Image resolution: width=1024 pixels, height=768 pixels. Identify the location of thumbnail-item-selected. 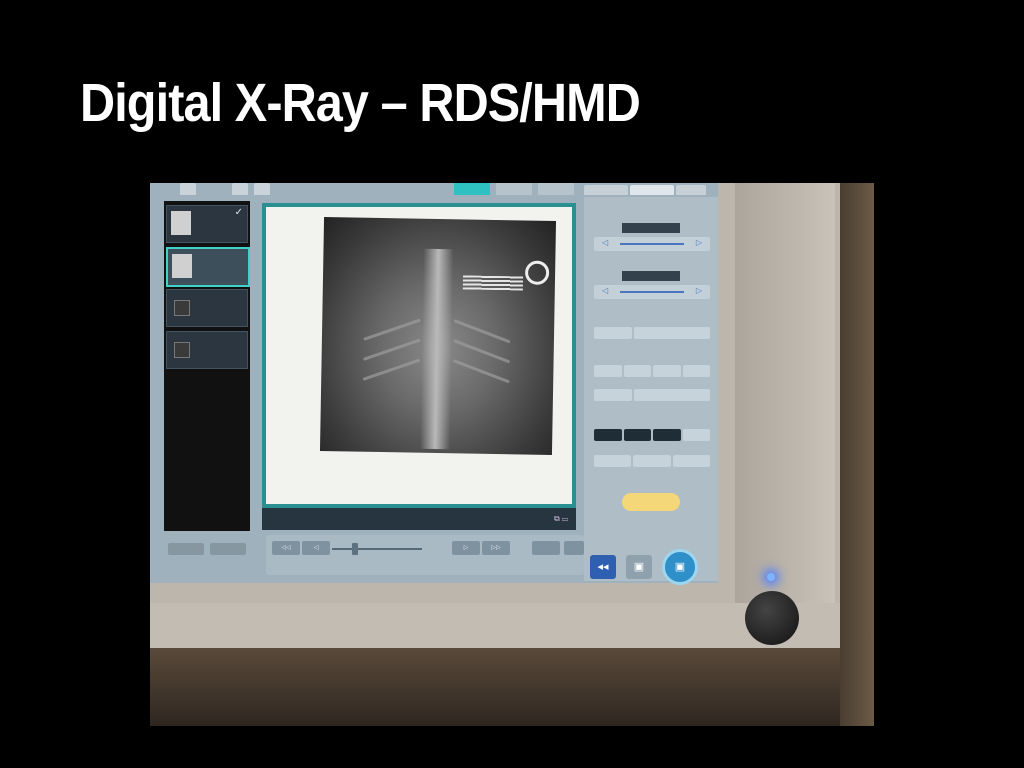
(208, 267).